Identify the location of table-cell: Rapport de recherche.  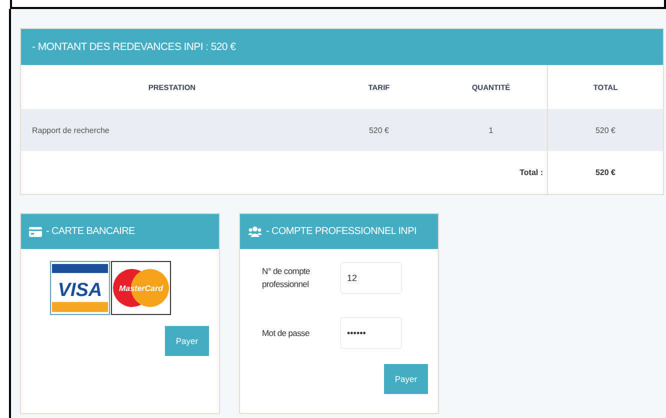
(172, 130).